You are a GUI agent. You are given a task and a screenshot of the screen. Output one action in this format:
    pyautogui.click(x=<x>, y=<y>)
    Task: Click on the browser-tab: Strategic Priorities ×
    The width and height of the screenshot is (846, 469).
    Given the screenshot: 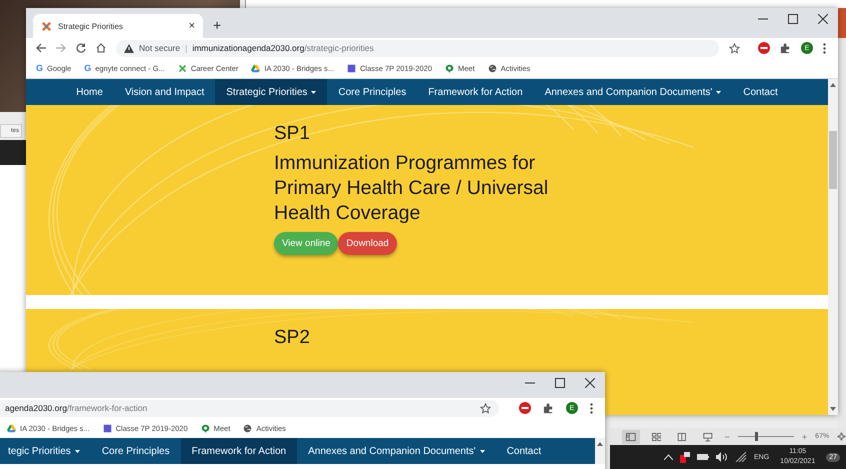 What is the action you would take?
    pyautogui.click(x=118, y=26)
    